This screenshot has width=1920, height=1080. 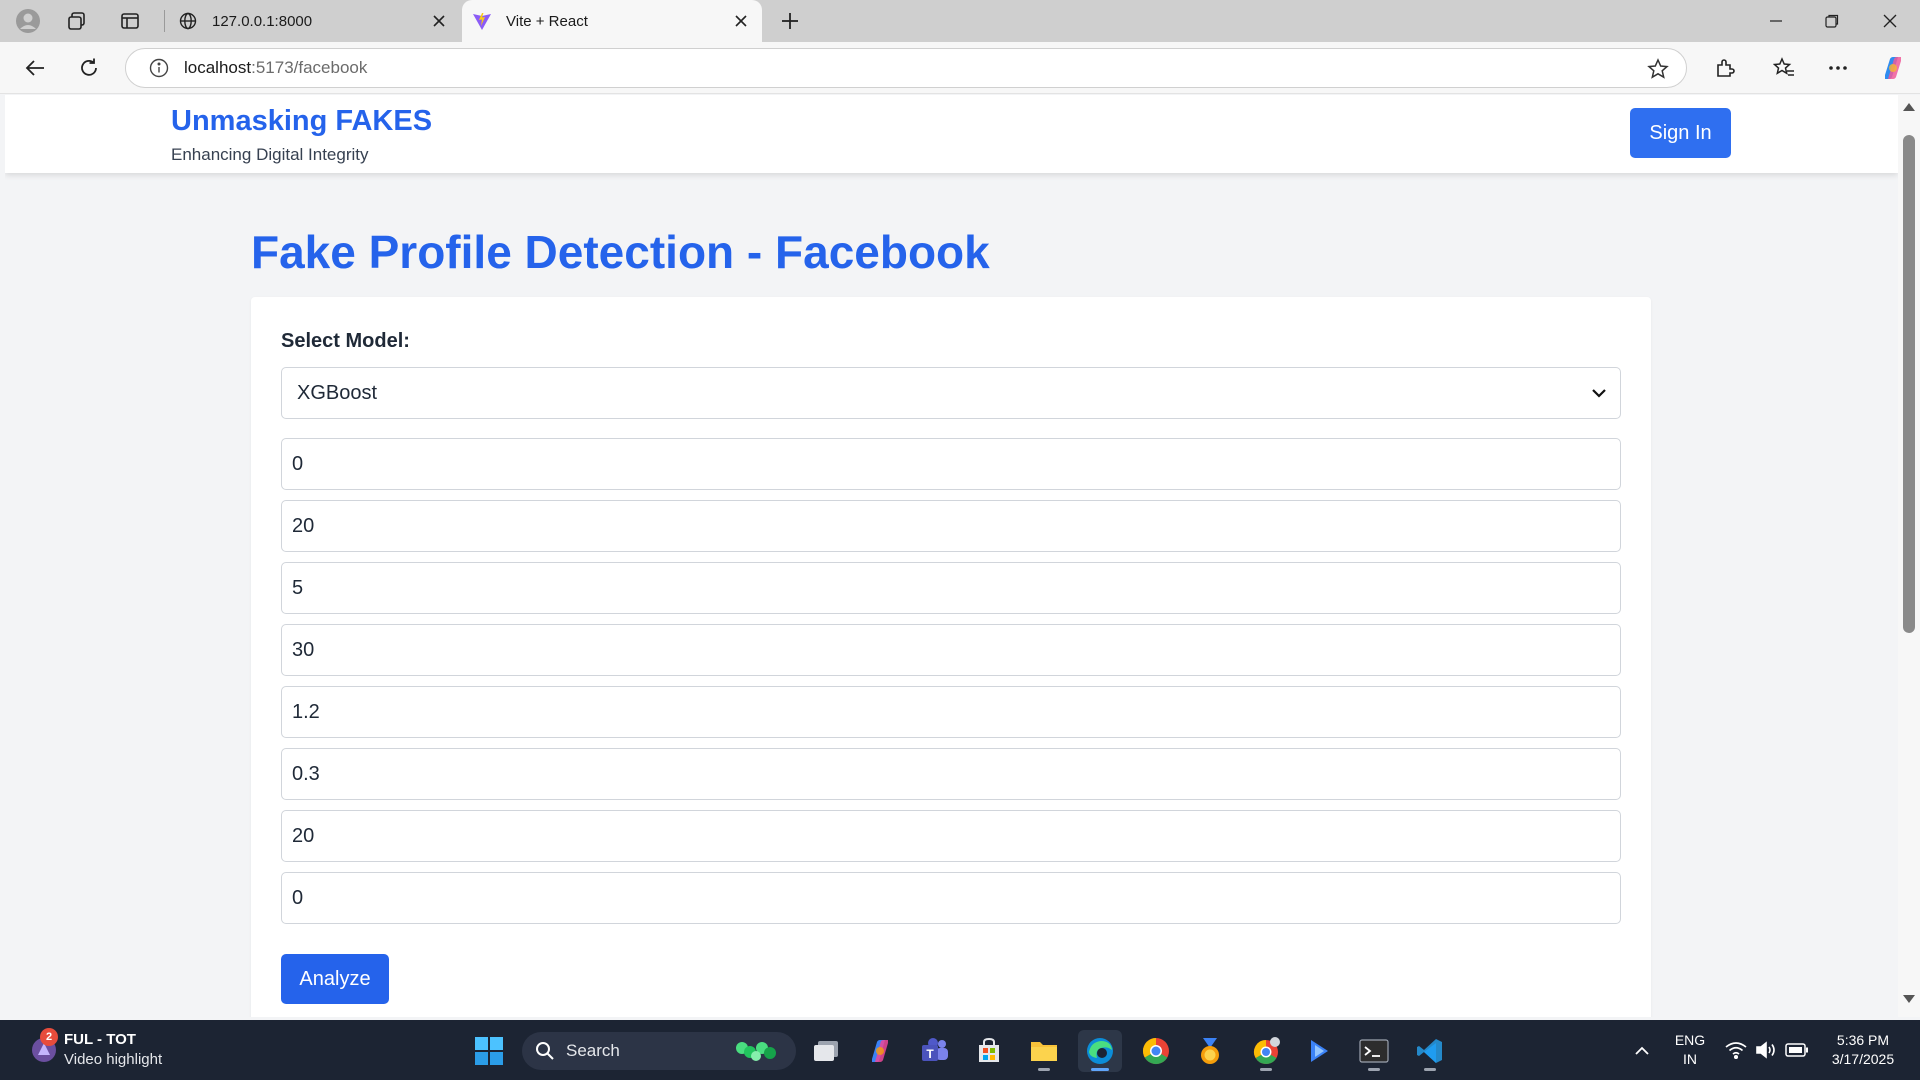 I want to click on teams-icon: T, so click(x=935, y=1051).